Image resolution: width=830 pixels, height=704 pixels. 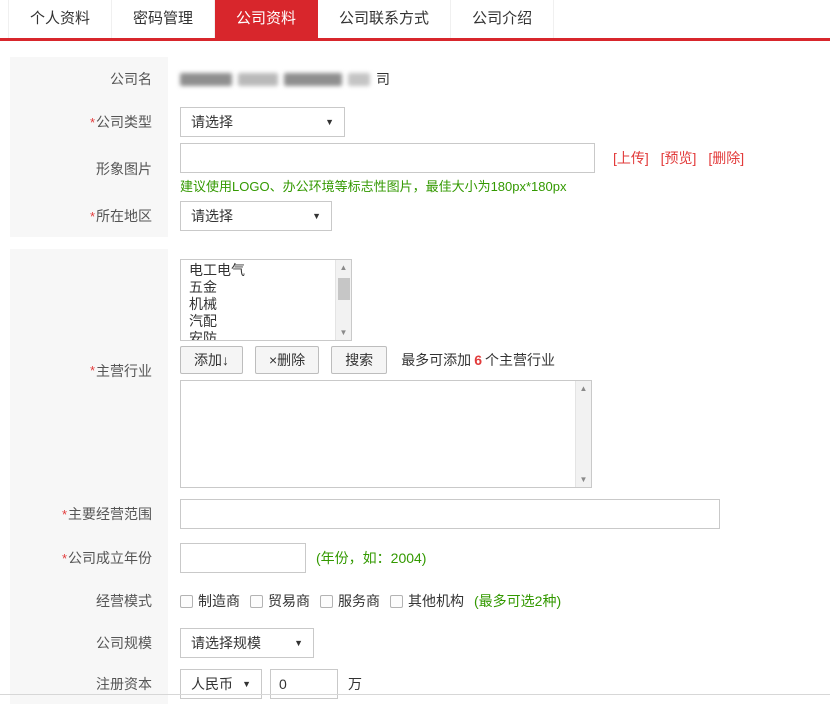 What do you see at coordinates (270, 321) in the screenshot?
I see `industry-option: 汽配` at bounding box center [270, 321].